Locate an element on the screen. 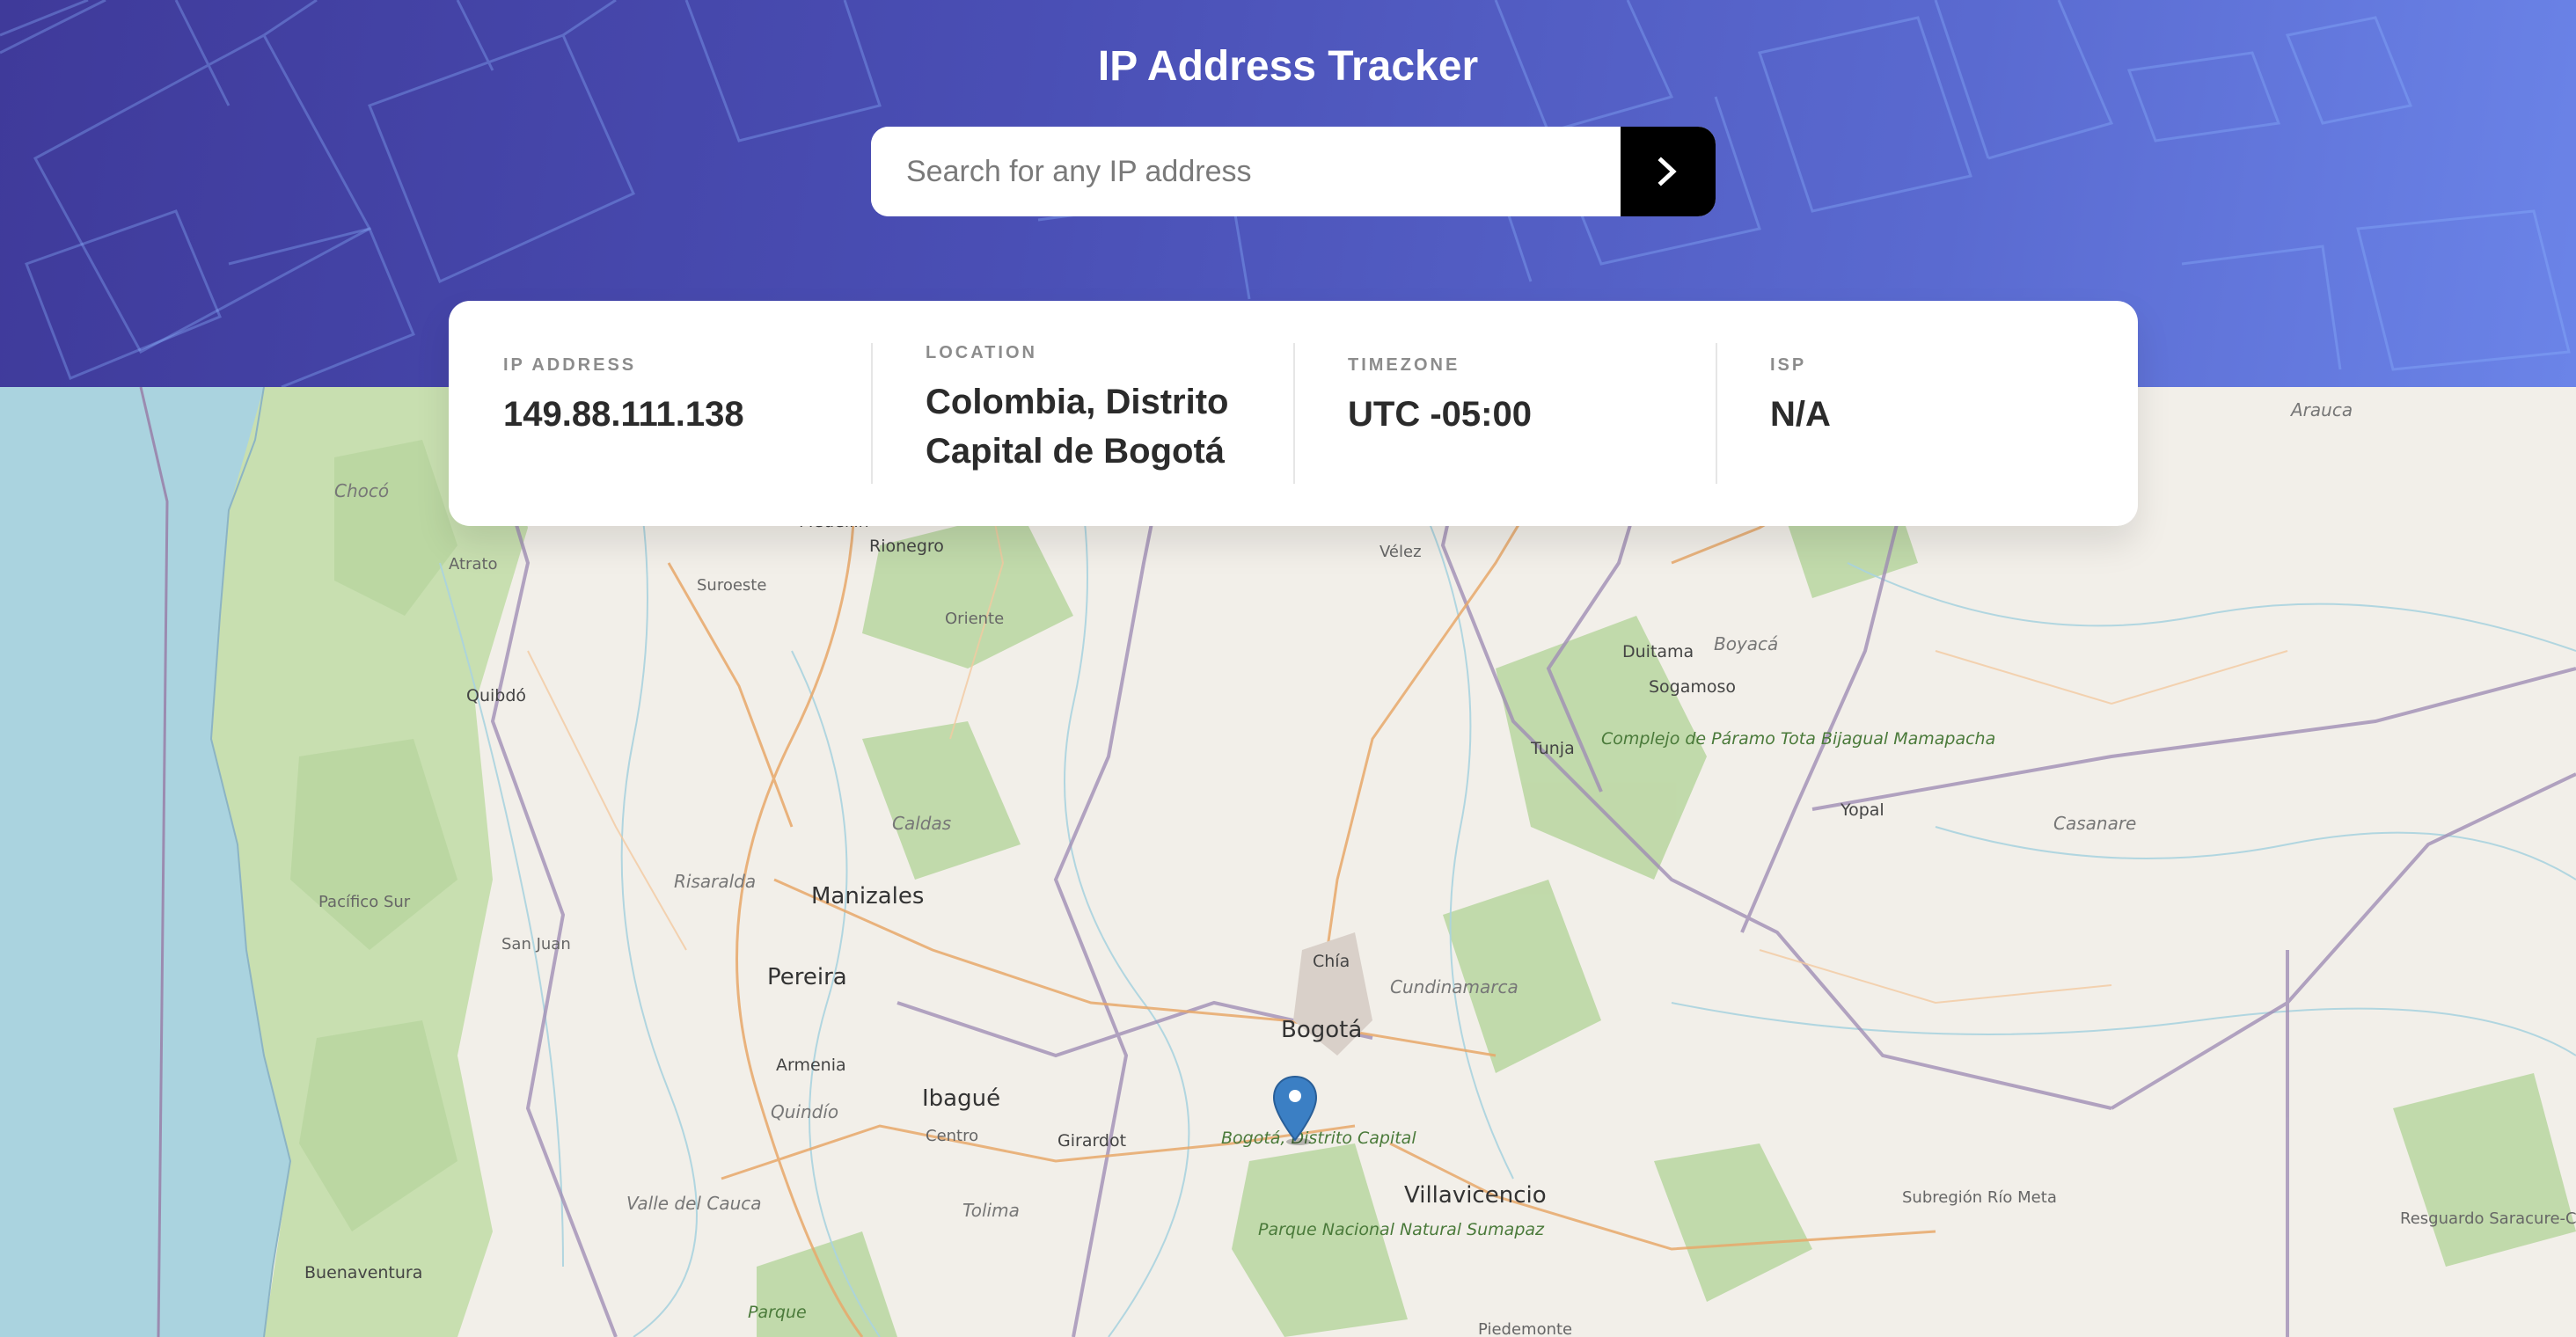 This screenshot has width=2576, height=1337. location-label: Location is located at coordinates (982, 352).